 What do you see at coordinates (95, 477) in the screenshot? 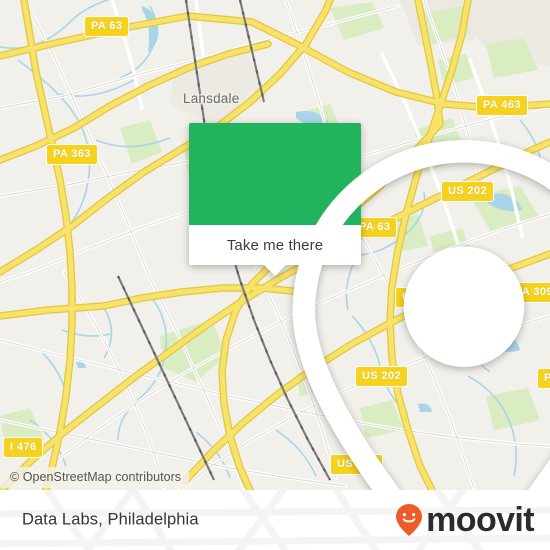
I see `map-attribution: © OpenStreetMap contributors` at bounding box center [95, 477].